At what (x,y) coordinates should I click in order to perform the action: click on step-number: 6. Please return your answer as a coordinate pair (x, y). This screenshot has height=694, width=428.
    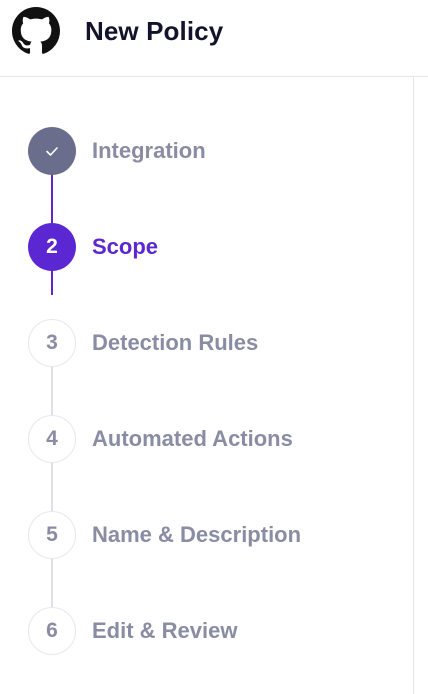
    Looking at the image, I should click on (52, 631).